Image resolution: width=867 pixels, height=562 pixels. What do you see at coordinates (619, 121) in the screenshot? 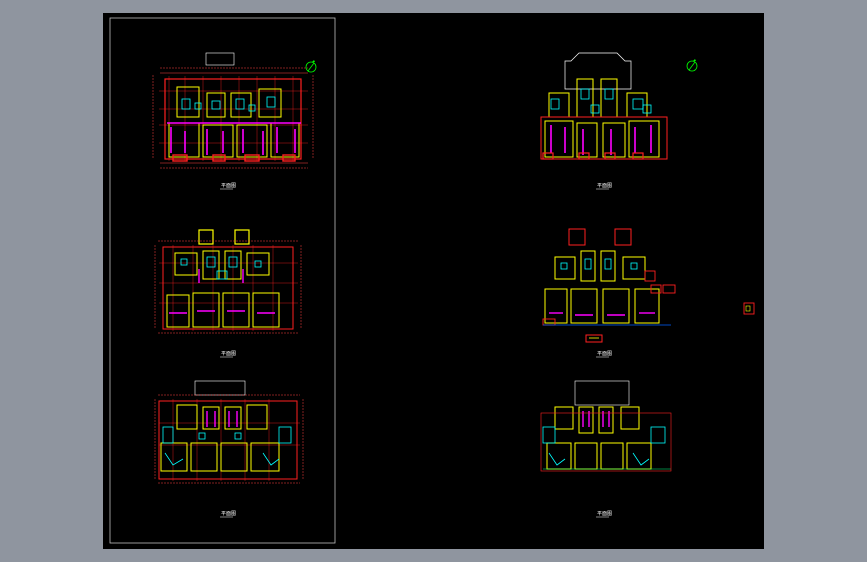
I see `floor-plan-4: 平面图` at bounding box center [619, 121].